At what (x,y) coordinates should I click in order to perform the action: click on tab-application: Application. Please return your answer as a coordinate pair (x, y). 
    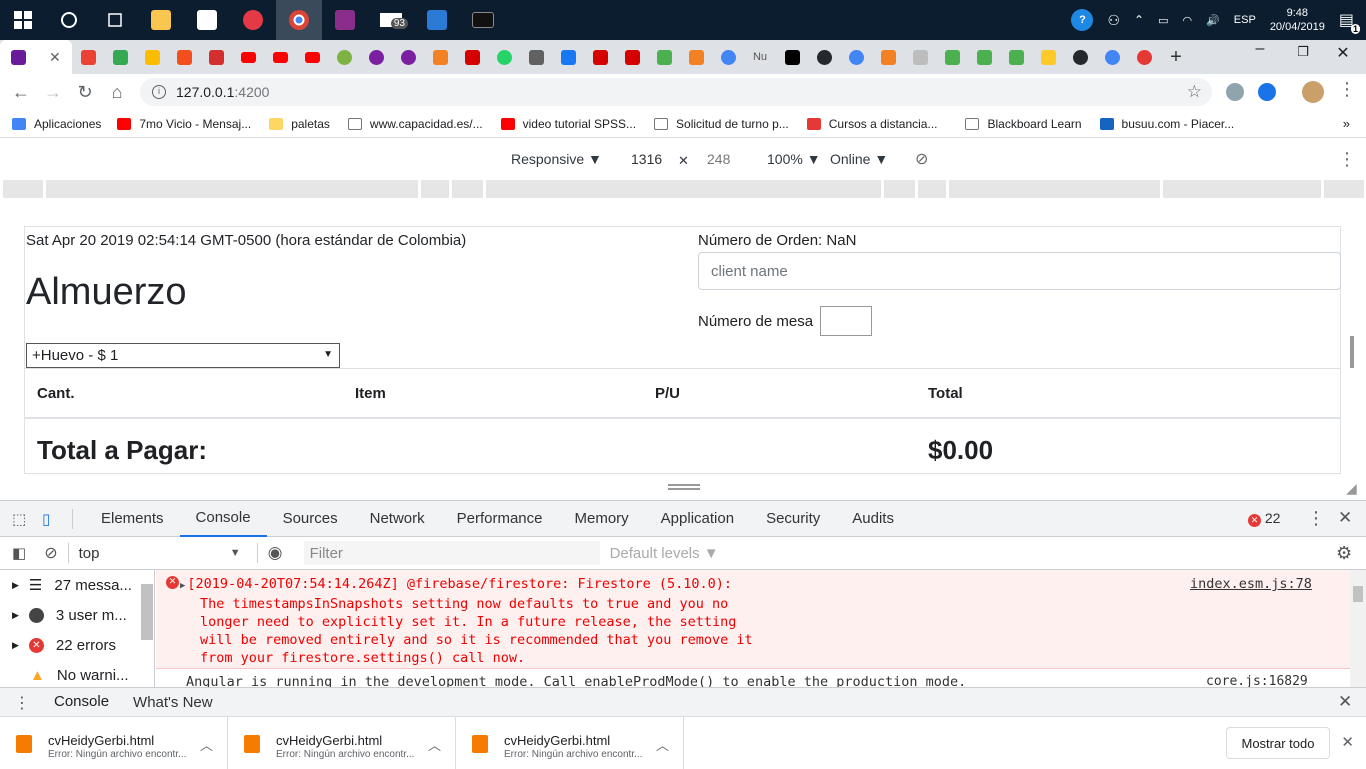
    Looking at the image, I should click on (697, 519).